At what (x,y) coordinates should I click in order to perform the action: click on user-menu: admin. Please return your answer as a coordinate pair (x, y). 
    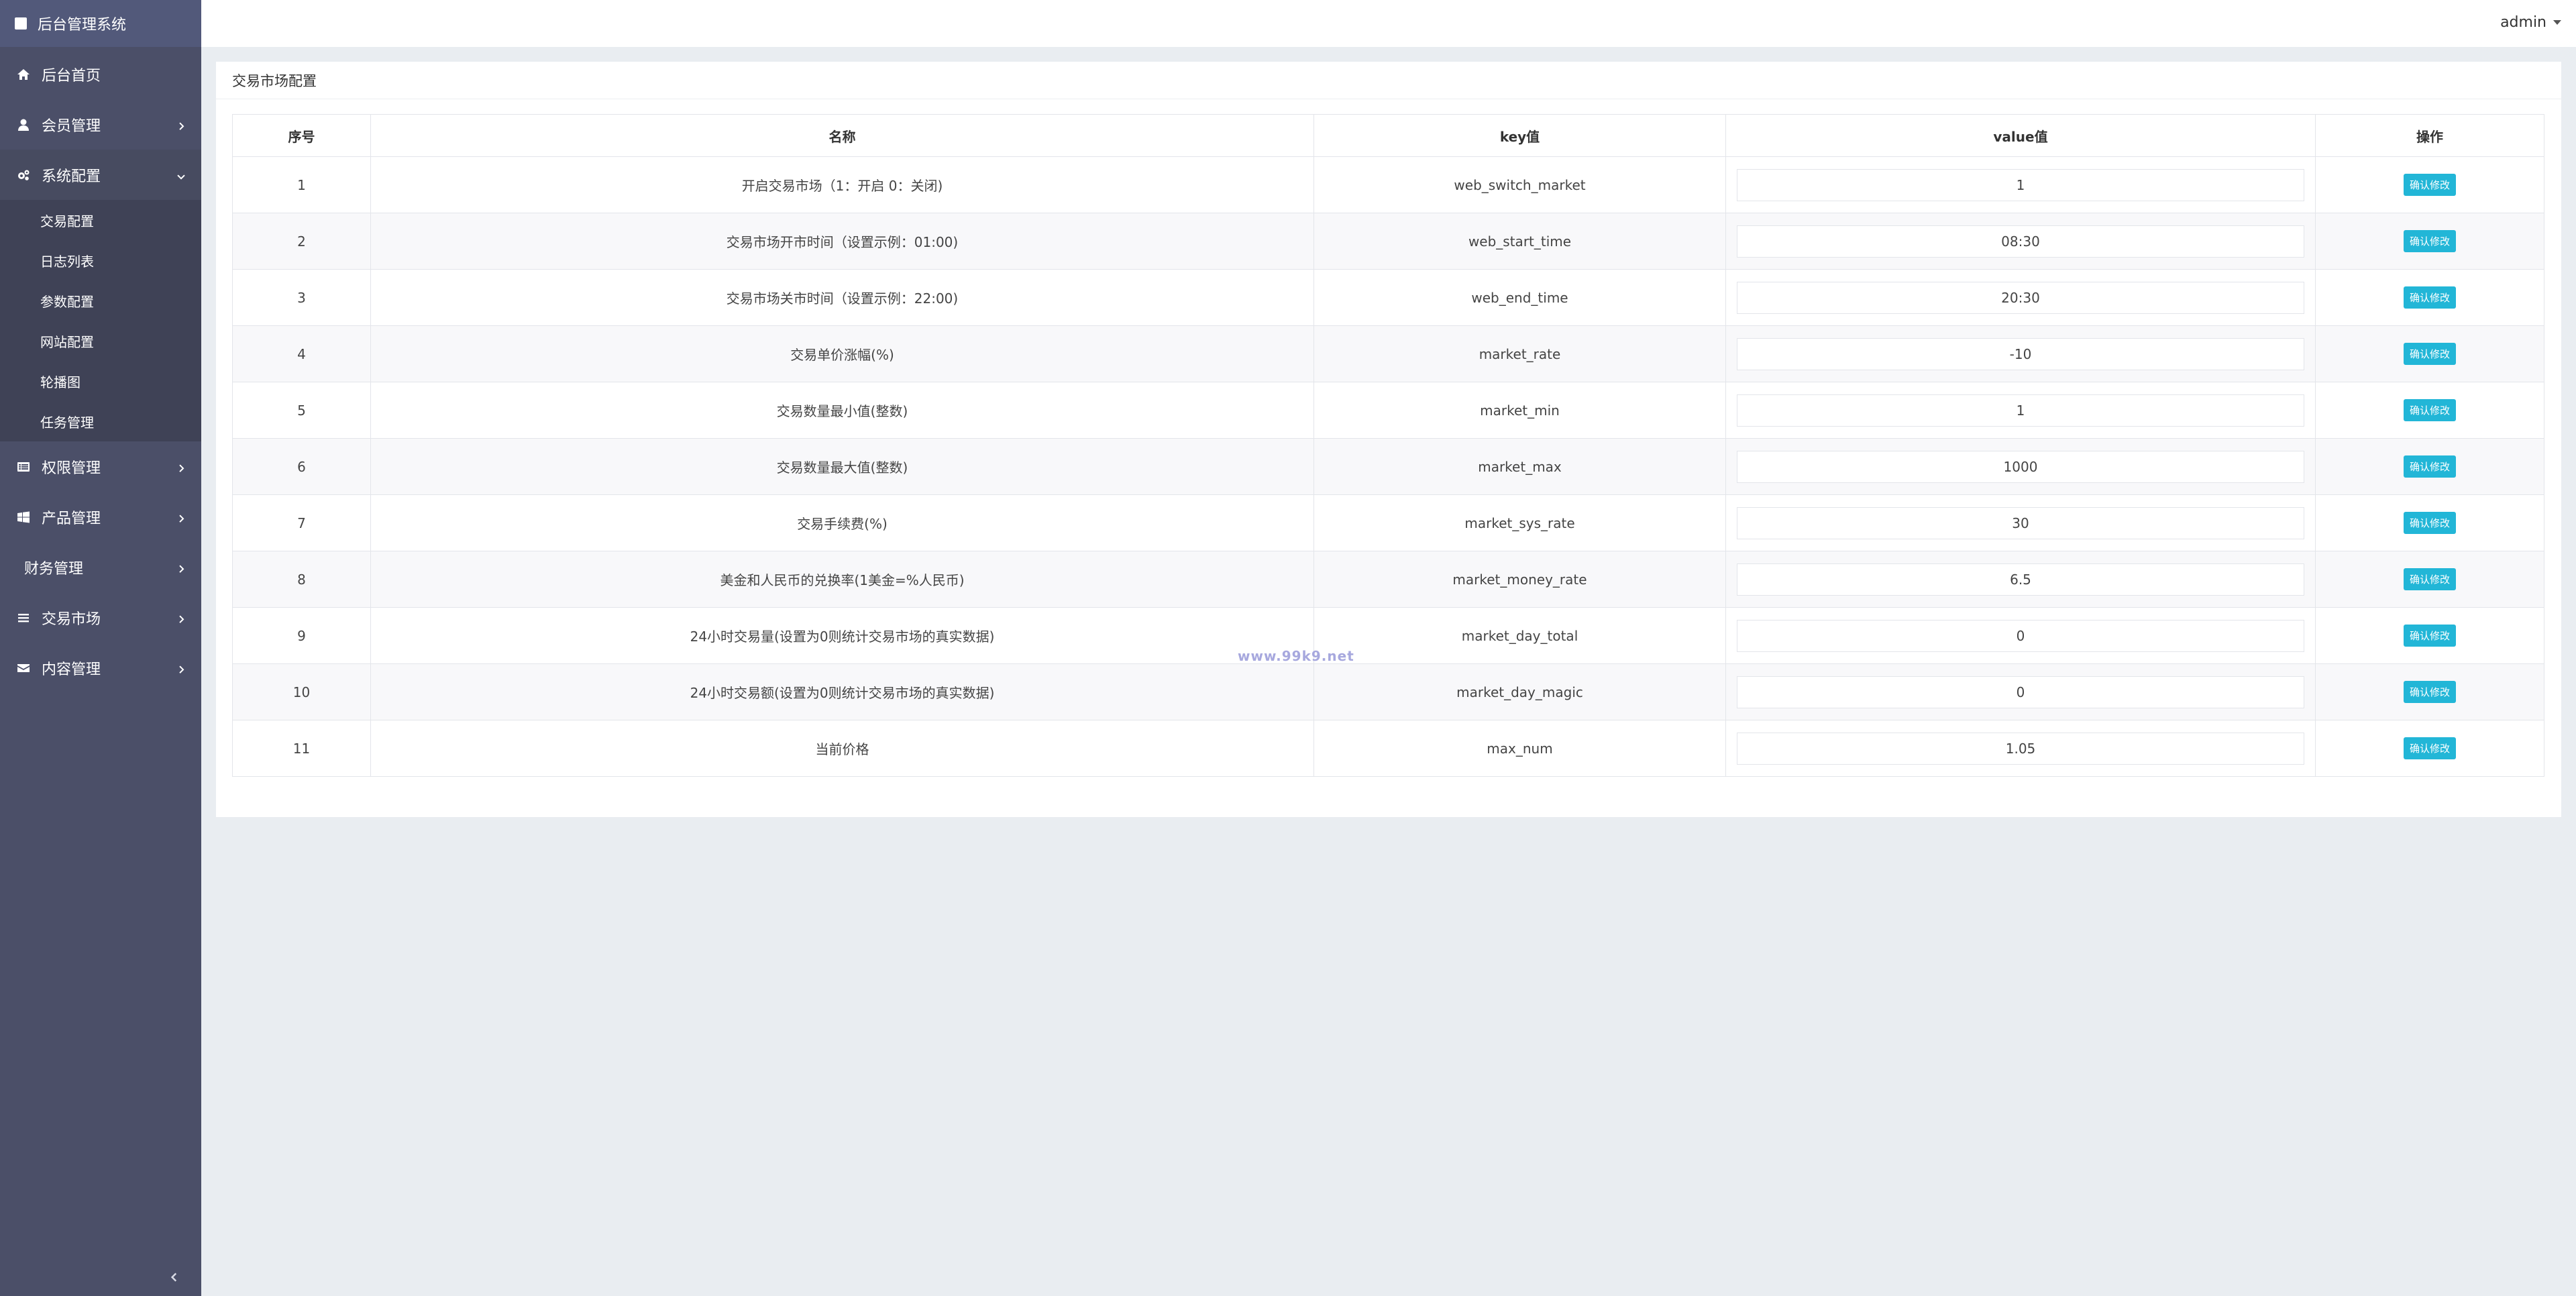
    Looking at the image, I should click on (2530, 22).